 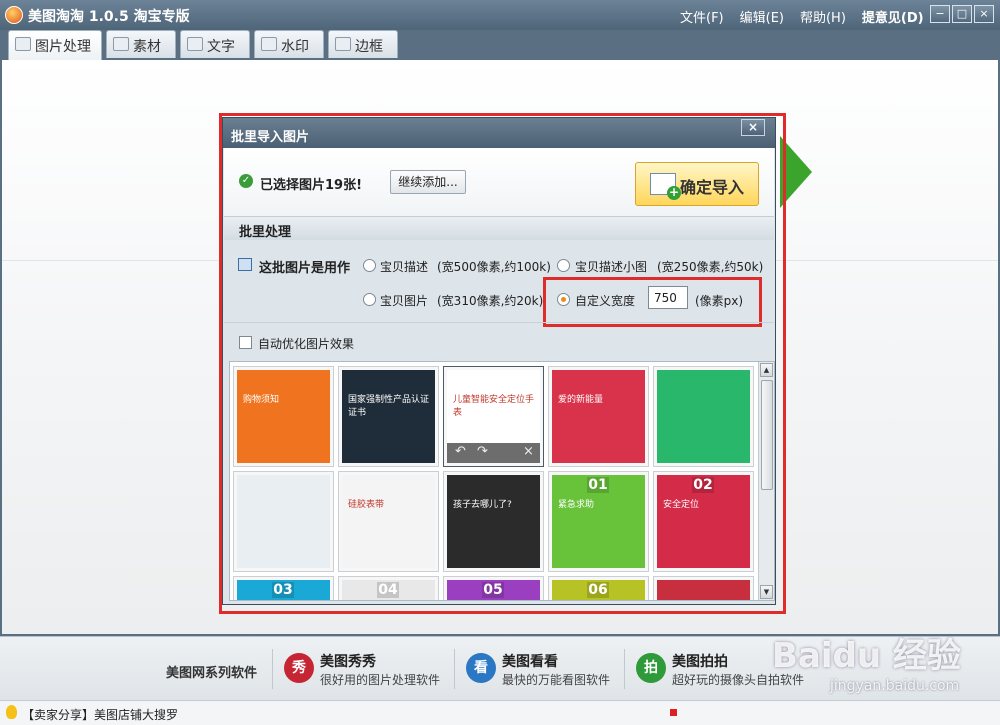 I want to click on confirm-import-button: 确定导入, so click(x=697, y=184).